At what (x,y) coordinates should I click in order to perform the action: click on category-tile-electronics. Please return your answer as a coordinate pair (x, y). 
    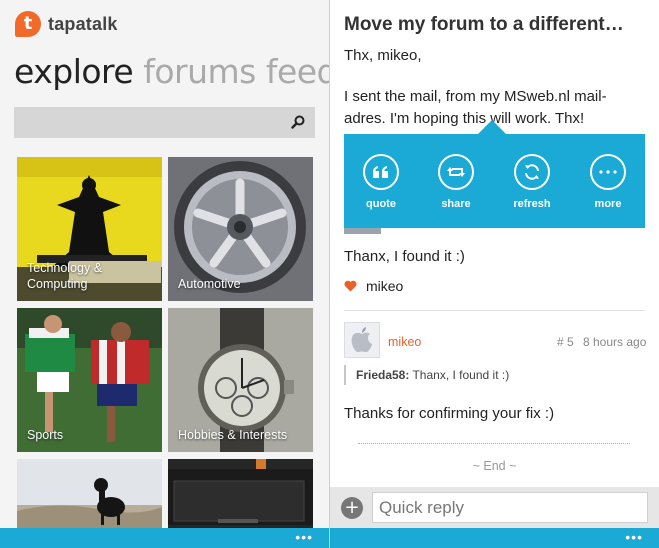
    Looking at the image, I should click on (240, 494).